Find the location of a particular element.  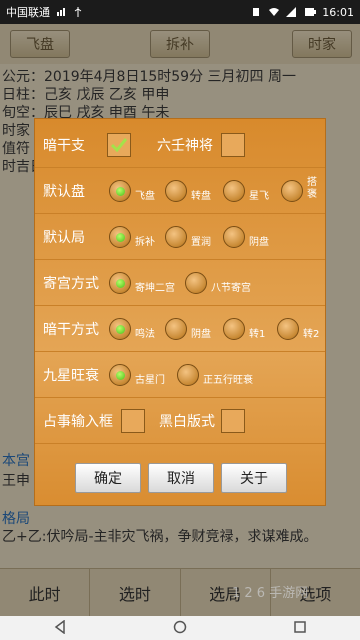

cancel-button: 取消 is located at coordinates (181, 478).